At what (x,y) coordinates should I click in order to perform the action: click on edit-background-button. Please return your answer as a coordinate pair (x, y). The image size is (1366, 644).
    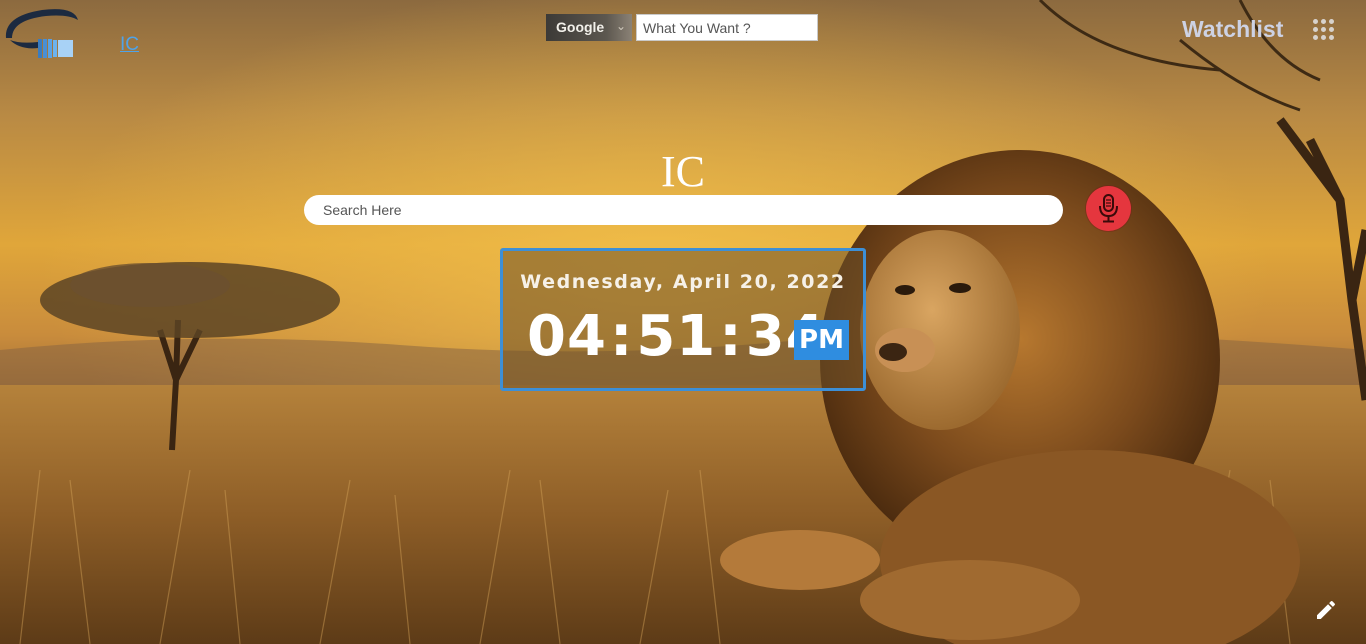
    Looking at the image, I should click on (1326, 610).